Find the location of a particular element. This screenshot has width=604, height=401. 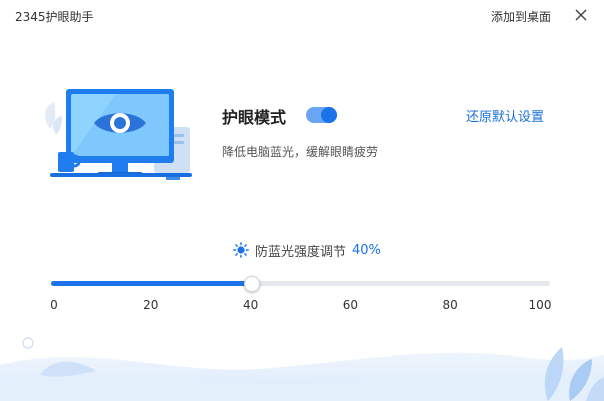

restore-default-link: 还原默认设置 is located at coordinates (505, 115).